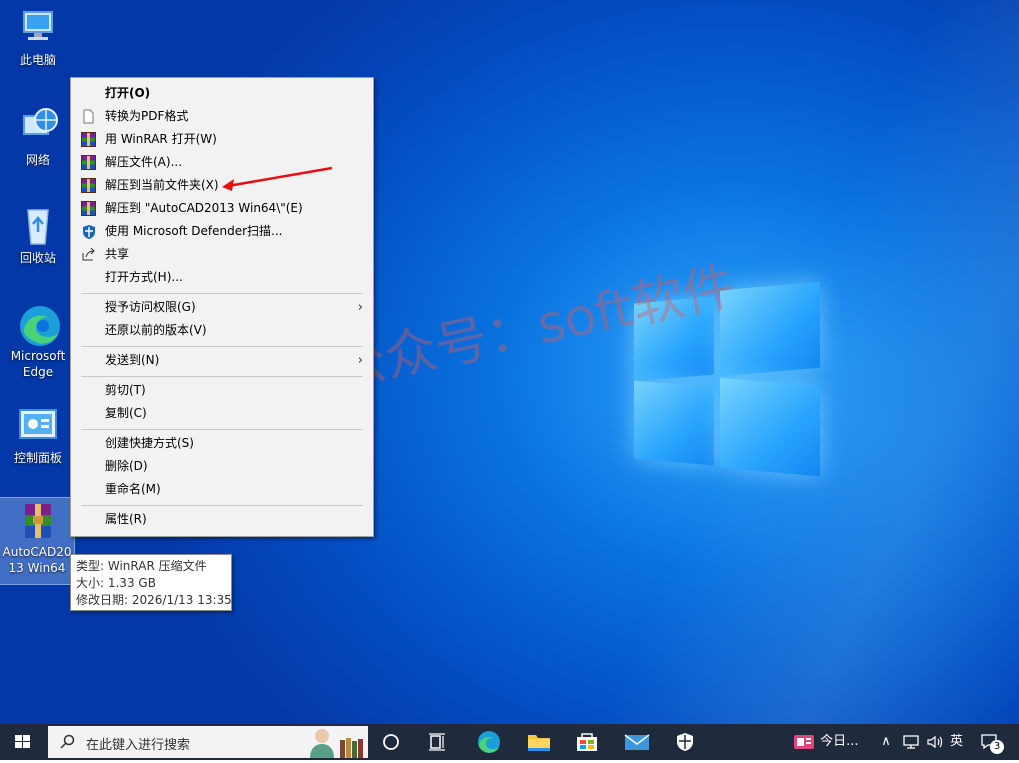 This screenshot has width=1019, height=763. I want to click on tooltip-modified-date: 修改日期: 2026/1/13 13:35, so click(154, 600).